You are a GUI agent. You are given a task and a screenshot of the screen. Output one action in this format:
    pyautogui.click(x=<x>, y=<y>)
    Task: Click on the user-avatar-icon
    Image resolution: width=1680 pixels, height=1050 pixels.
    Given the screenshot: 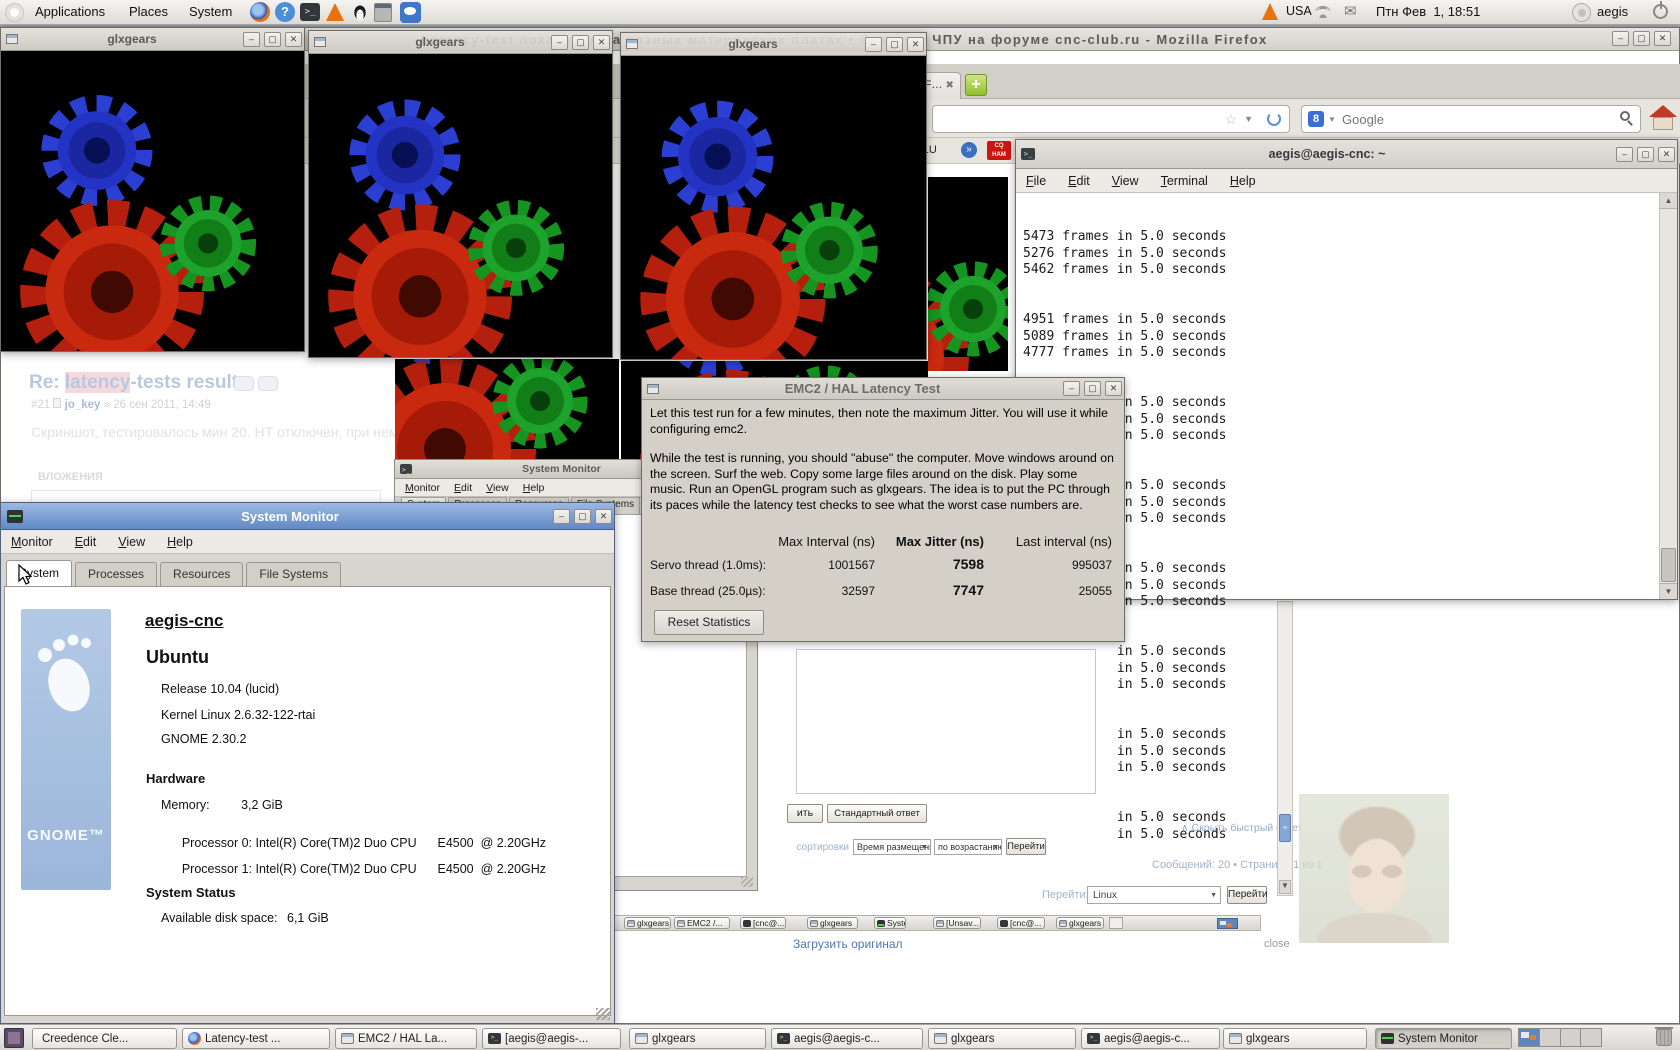 What is the action you would take?
    pyautogui.click(x=1581, y=12)
    